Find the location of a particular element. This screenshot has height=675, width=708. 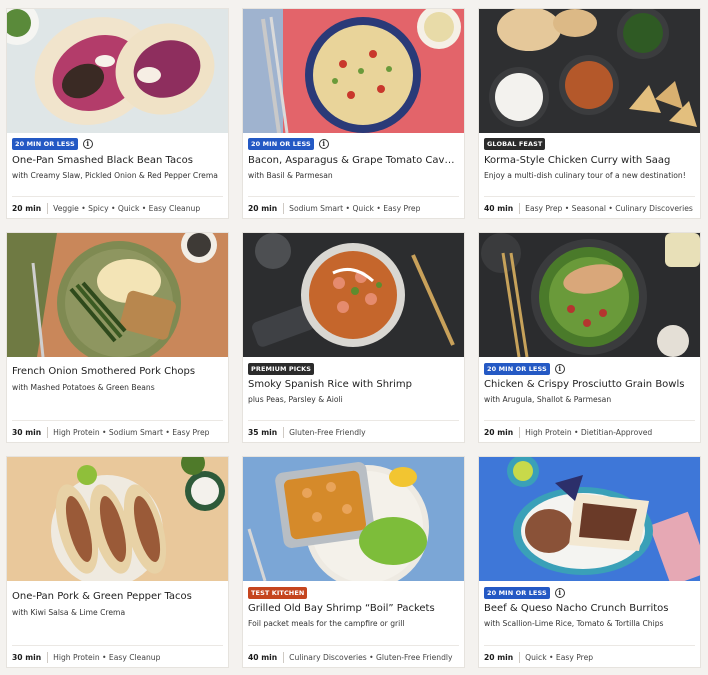

recipe-footer: 35 min Gluten-Free Friendly is located at coordinates (353, 431).